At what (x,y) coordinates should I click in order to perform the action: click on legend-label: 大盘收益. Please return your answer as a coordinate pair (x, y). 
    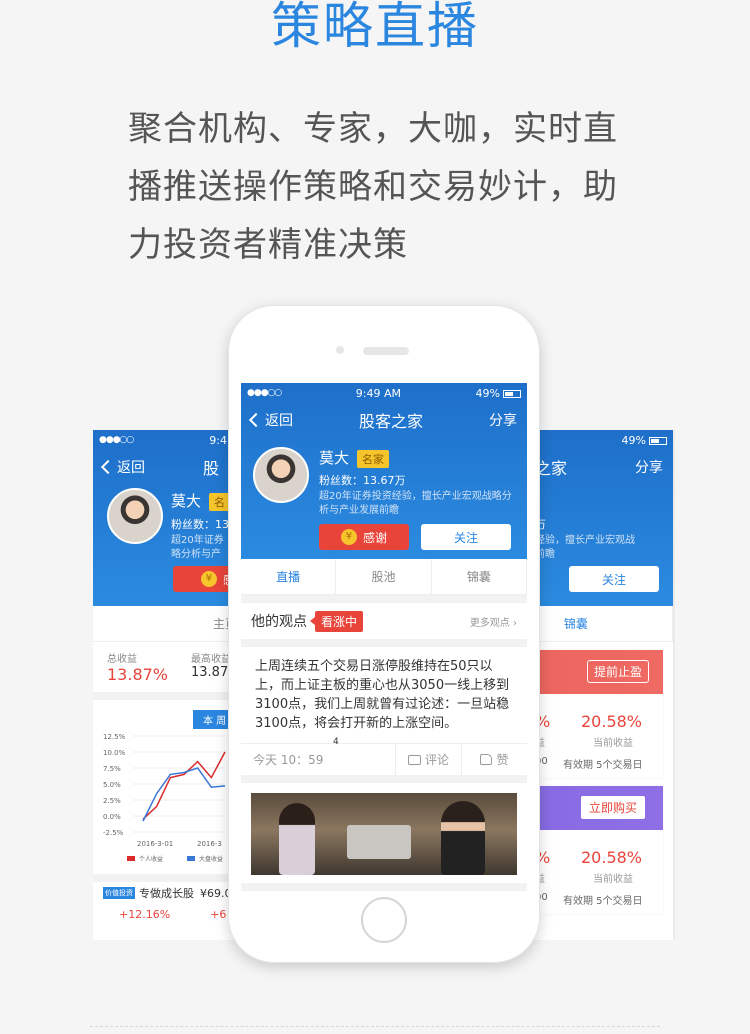
    Looking at the image, I should click on (211, 859).